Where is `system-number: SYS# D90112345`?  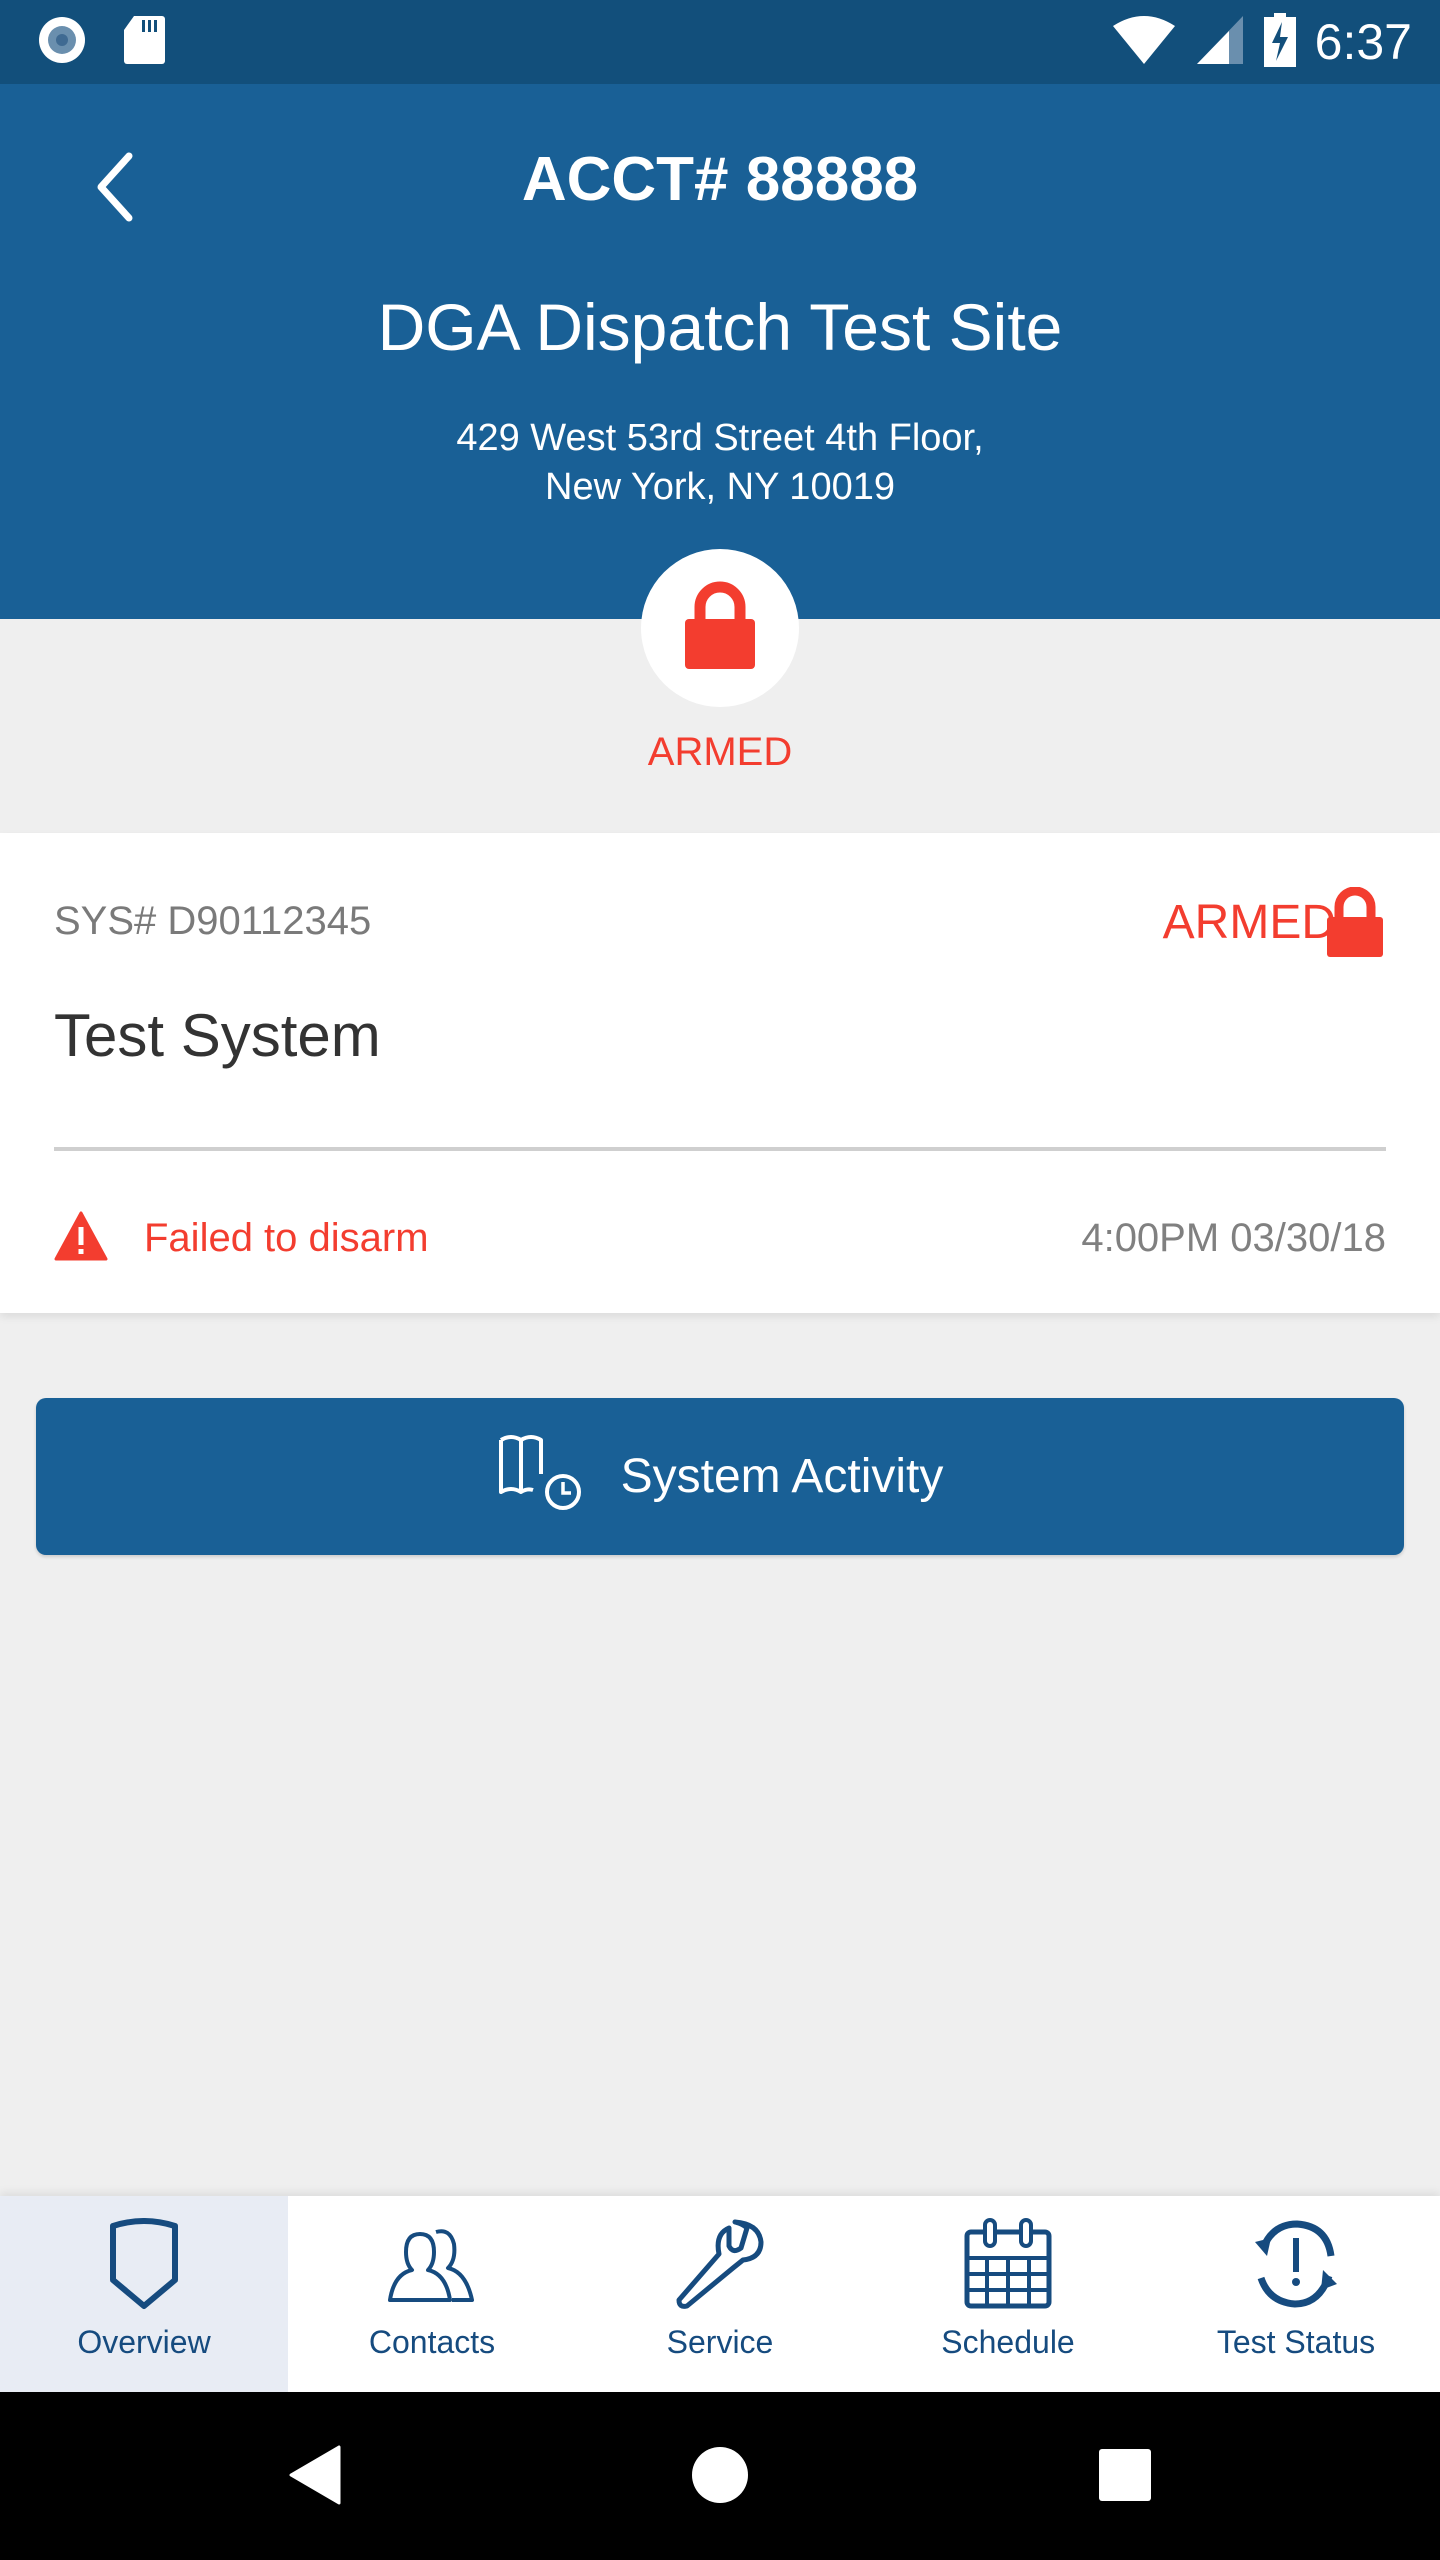
system-number: SYS# D90112345 is located at coordinates (213, 921).